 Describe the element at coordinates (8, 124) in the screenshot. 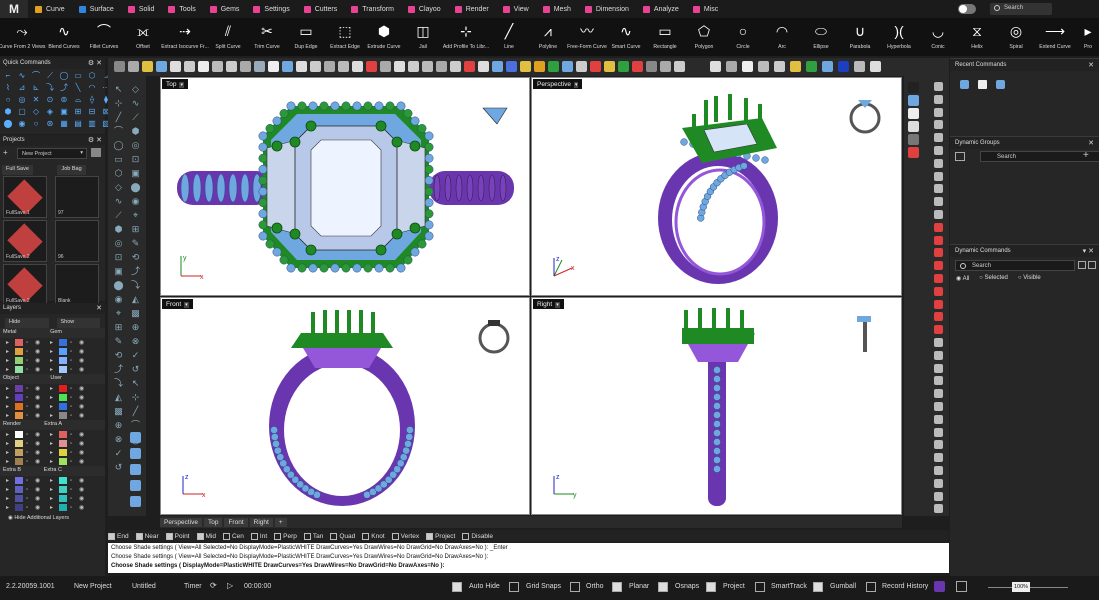

I see `quick-command-32: ⬤` at that location.